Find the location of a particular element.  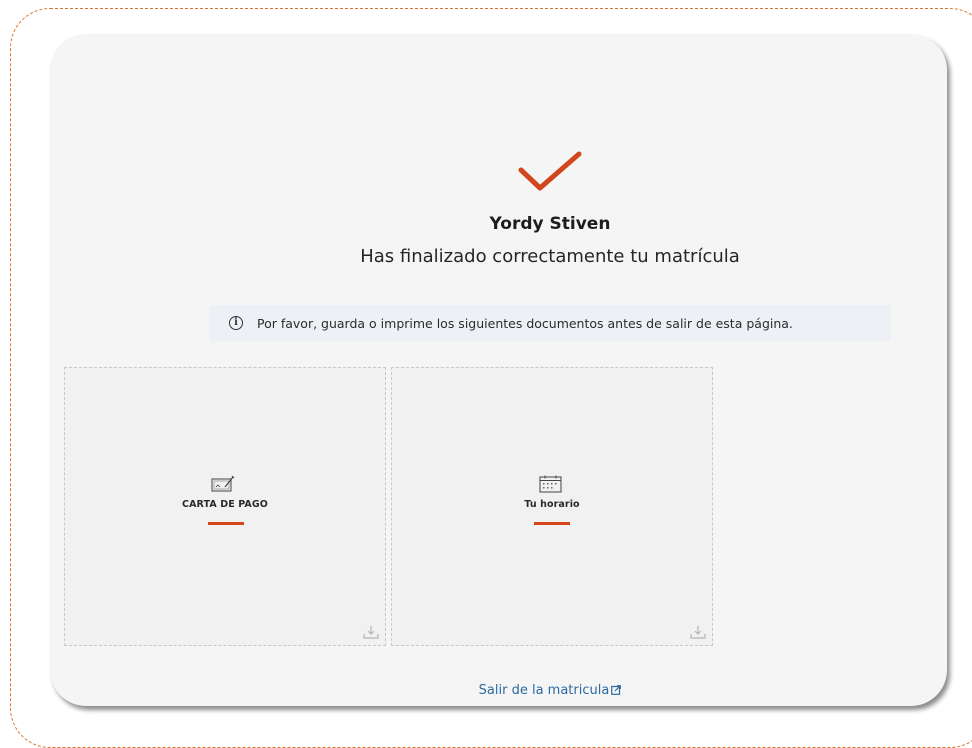

payment-letter-underline is located at coordinates (226, 523).